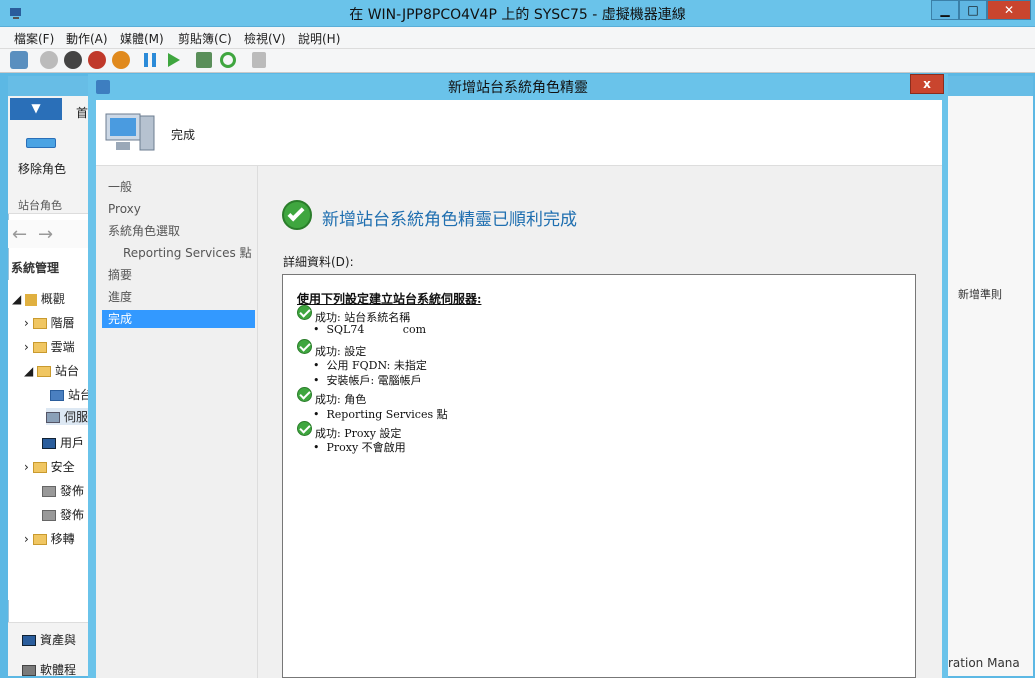  Describe the element at coordinates (29, 670) in the screenshot. I see `software-icon` at that location.